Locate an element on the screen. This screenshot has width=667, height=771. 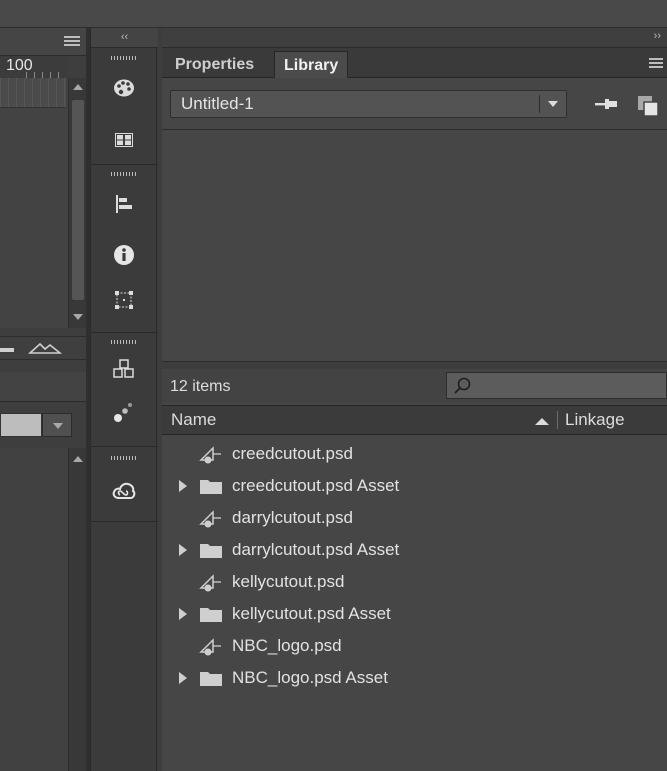
library-item-label: NBC_logo.psd Asset is located at coordinates (310, 677).